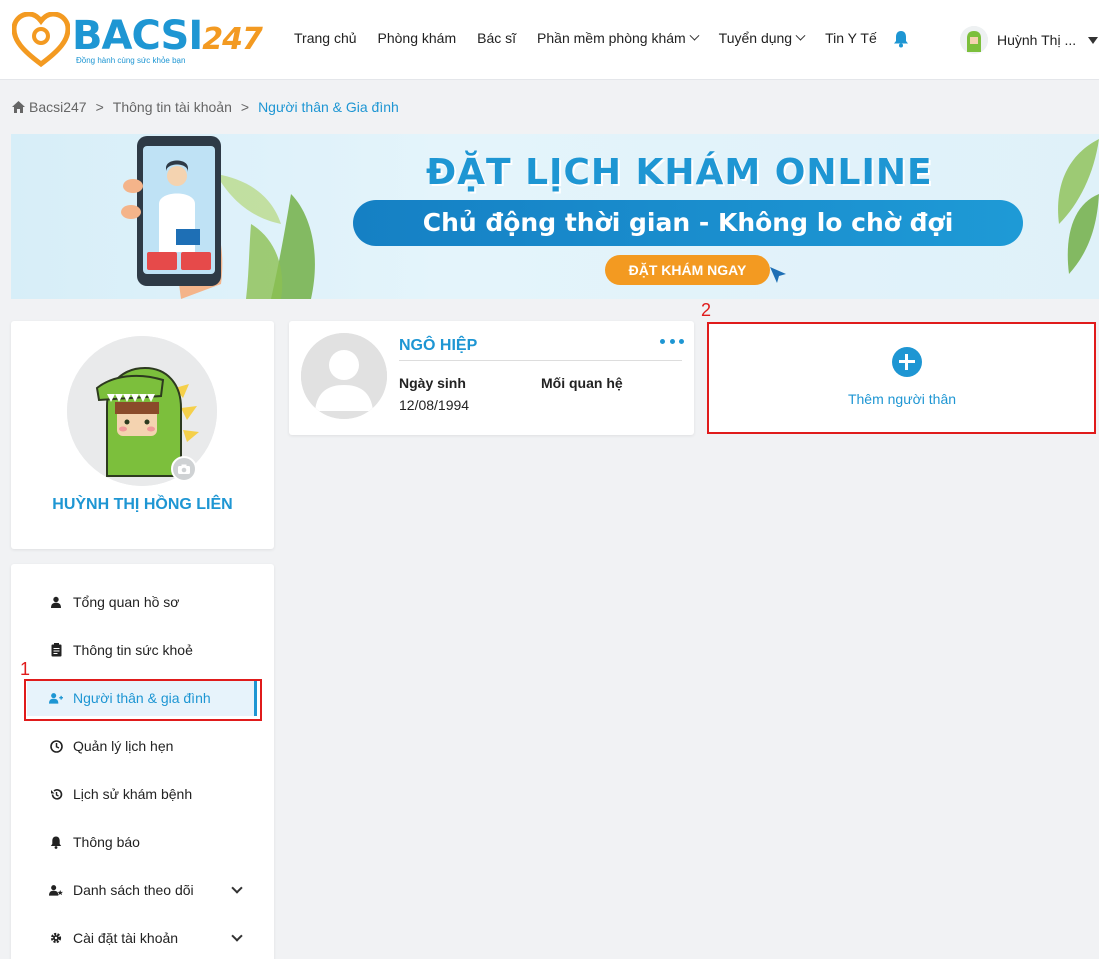  Describe the element at coordinates (167, 36) in the screenshot. I see `logo-wordmark: BACSI247` at that location.